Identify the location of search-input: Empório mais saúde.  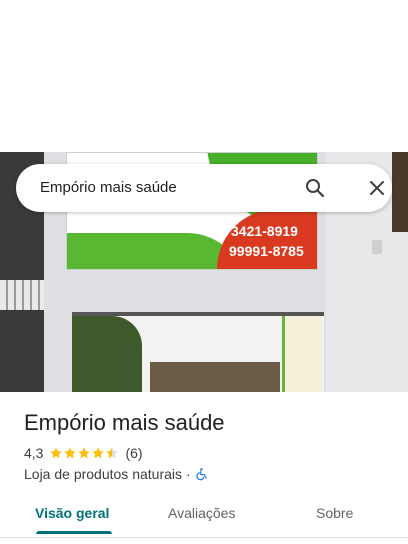
(108, 187).